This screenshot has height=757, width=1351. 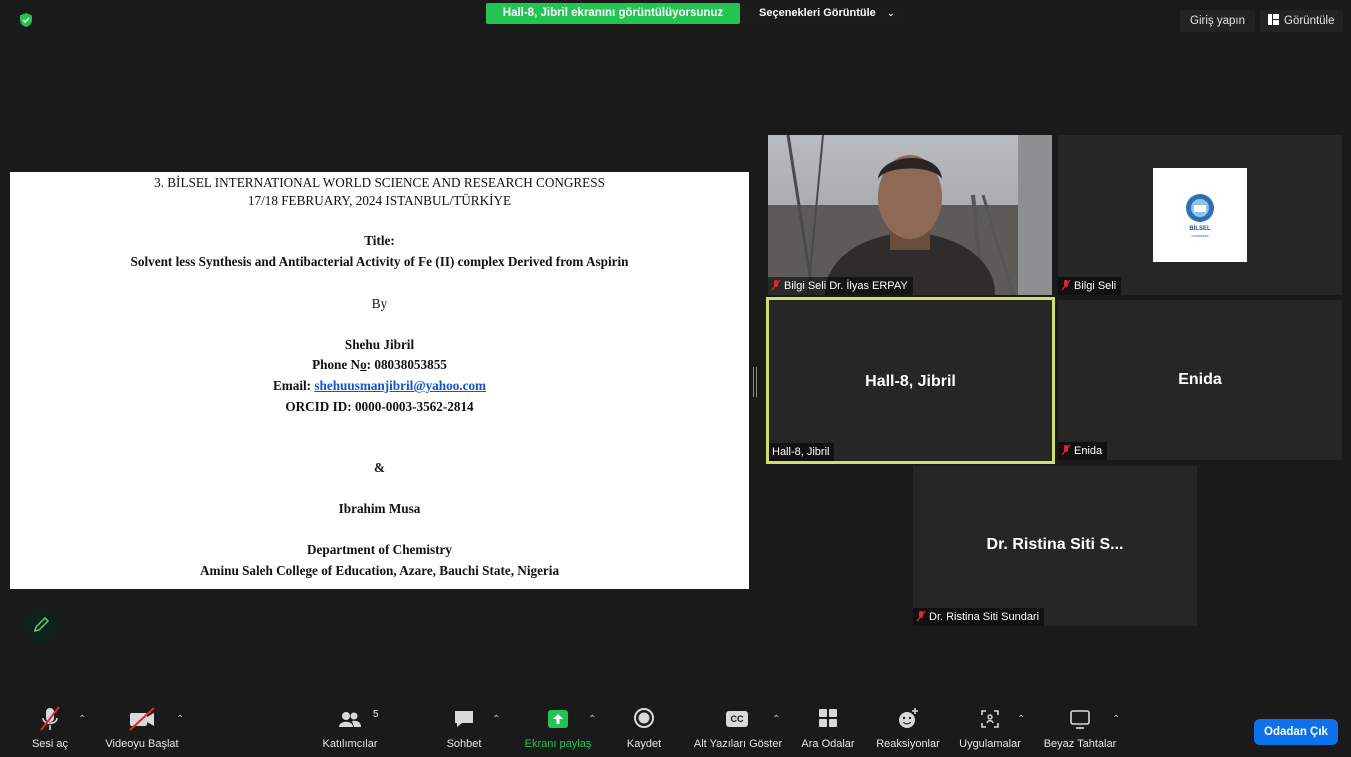 What do you see at coordinates (737, 719) in the screenshot?
I see `captions-cc-icon: CC` at bounding box center [737, 719].